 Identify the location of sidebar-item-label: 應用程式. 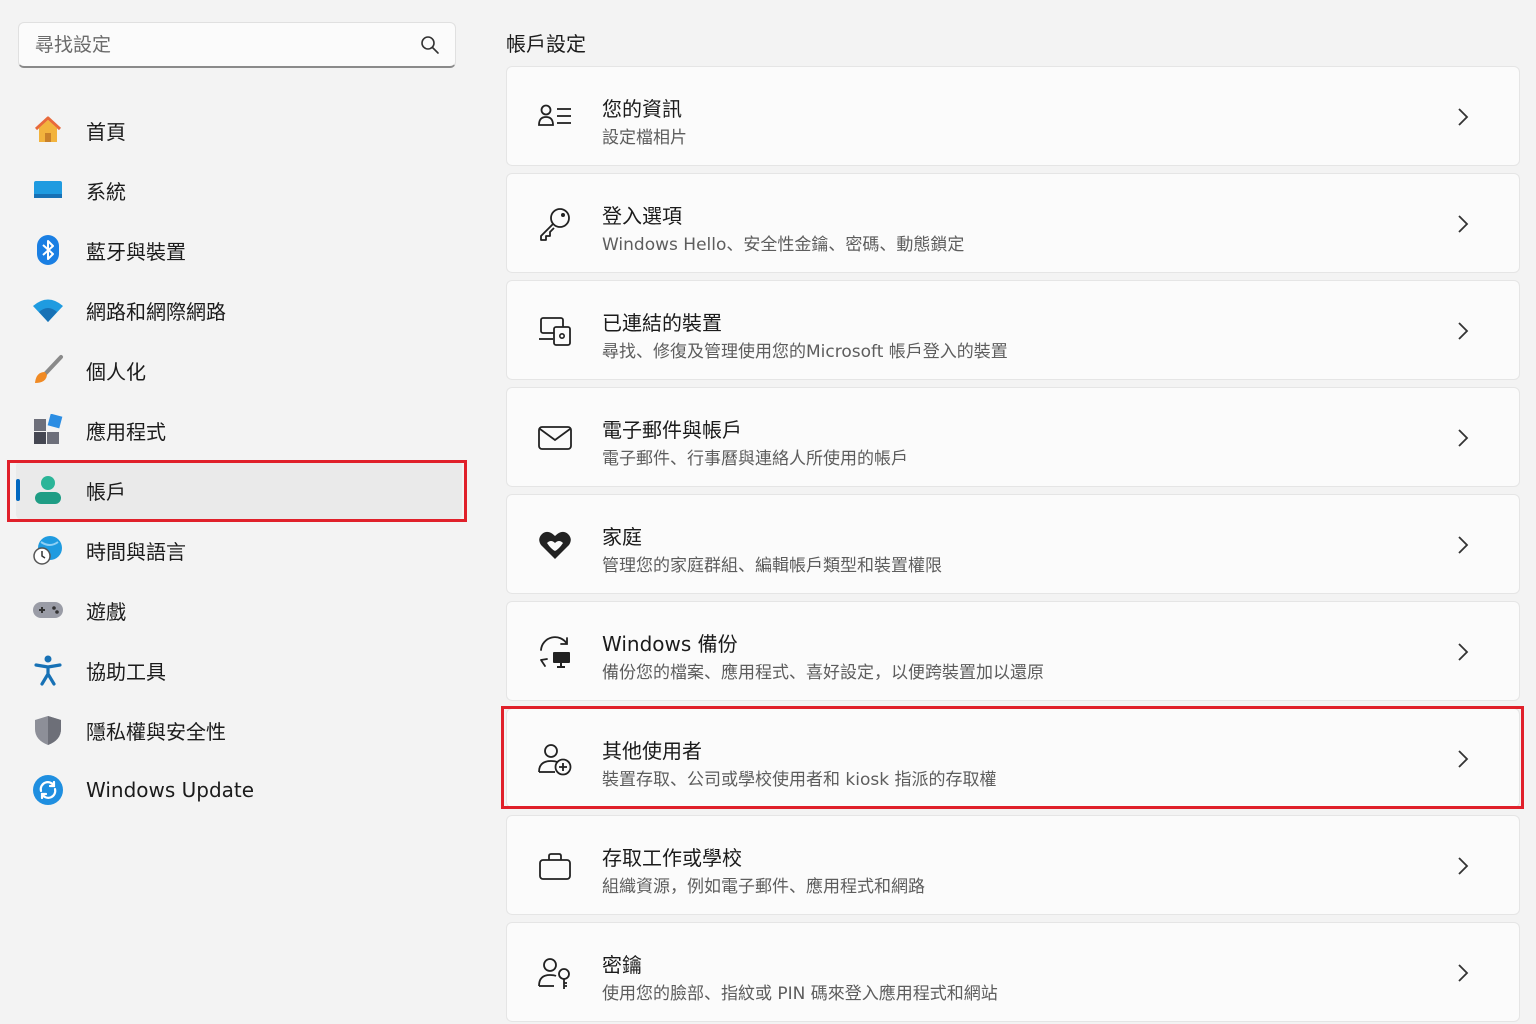
(126, 431).